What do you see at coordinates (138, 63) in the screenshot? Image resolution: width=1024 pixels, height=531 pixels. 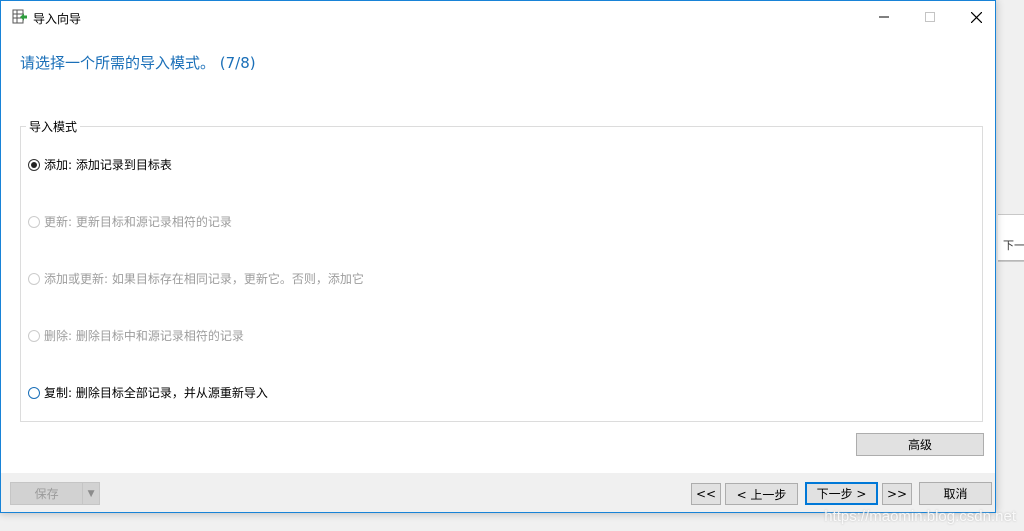 I see `step-title: 请选择一个所需的导入模式。 (7/8)` at bounding box center [138, 63].